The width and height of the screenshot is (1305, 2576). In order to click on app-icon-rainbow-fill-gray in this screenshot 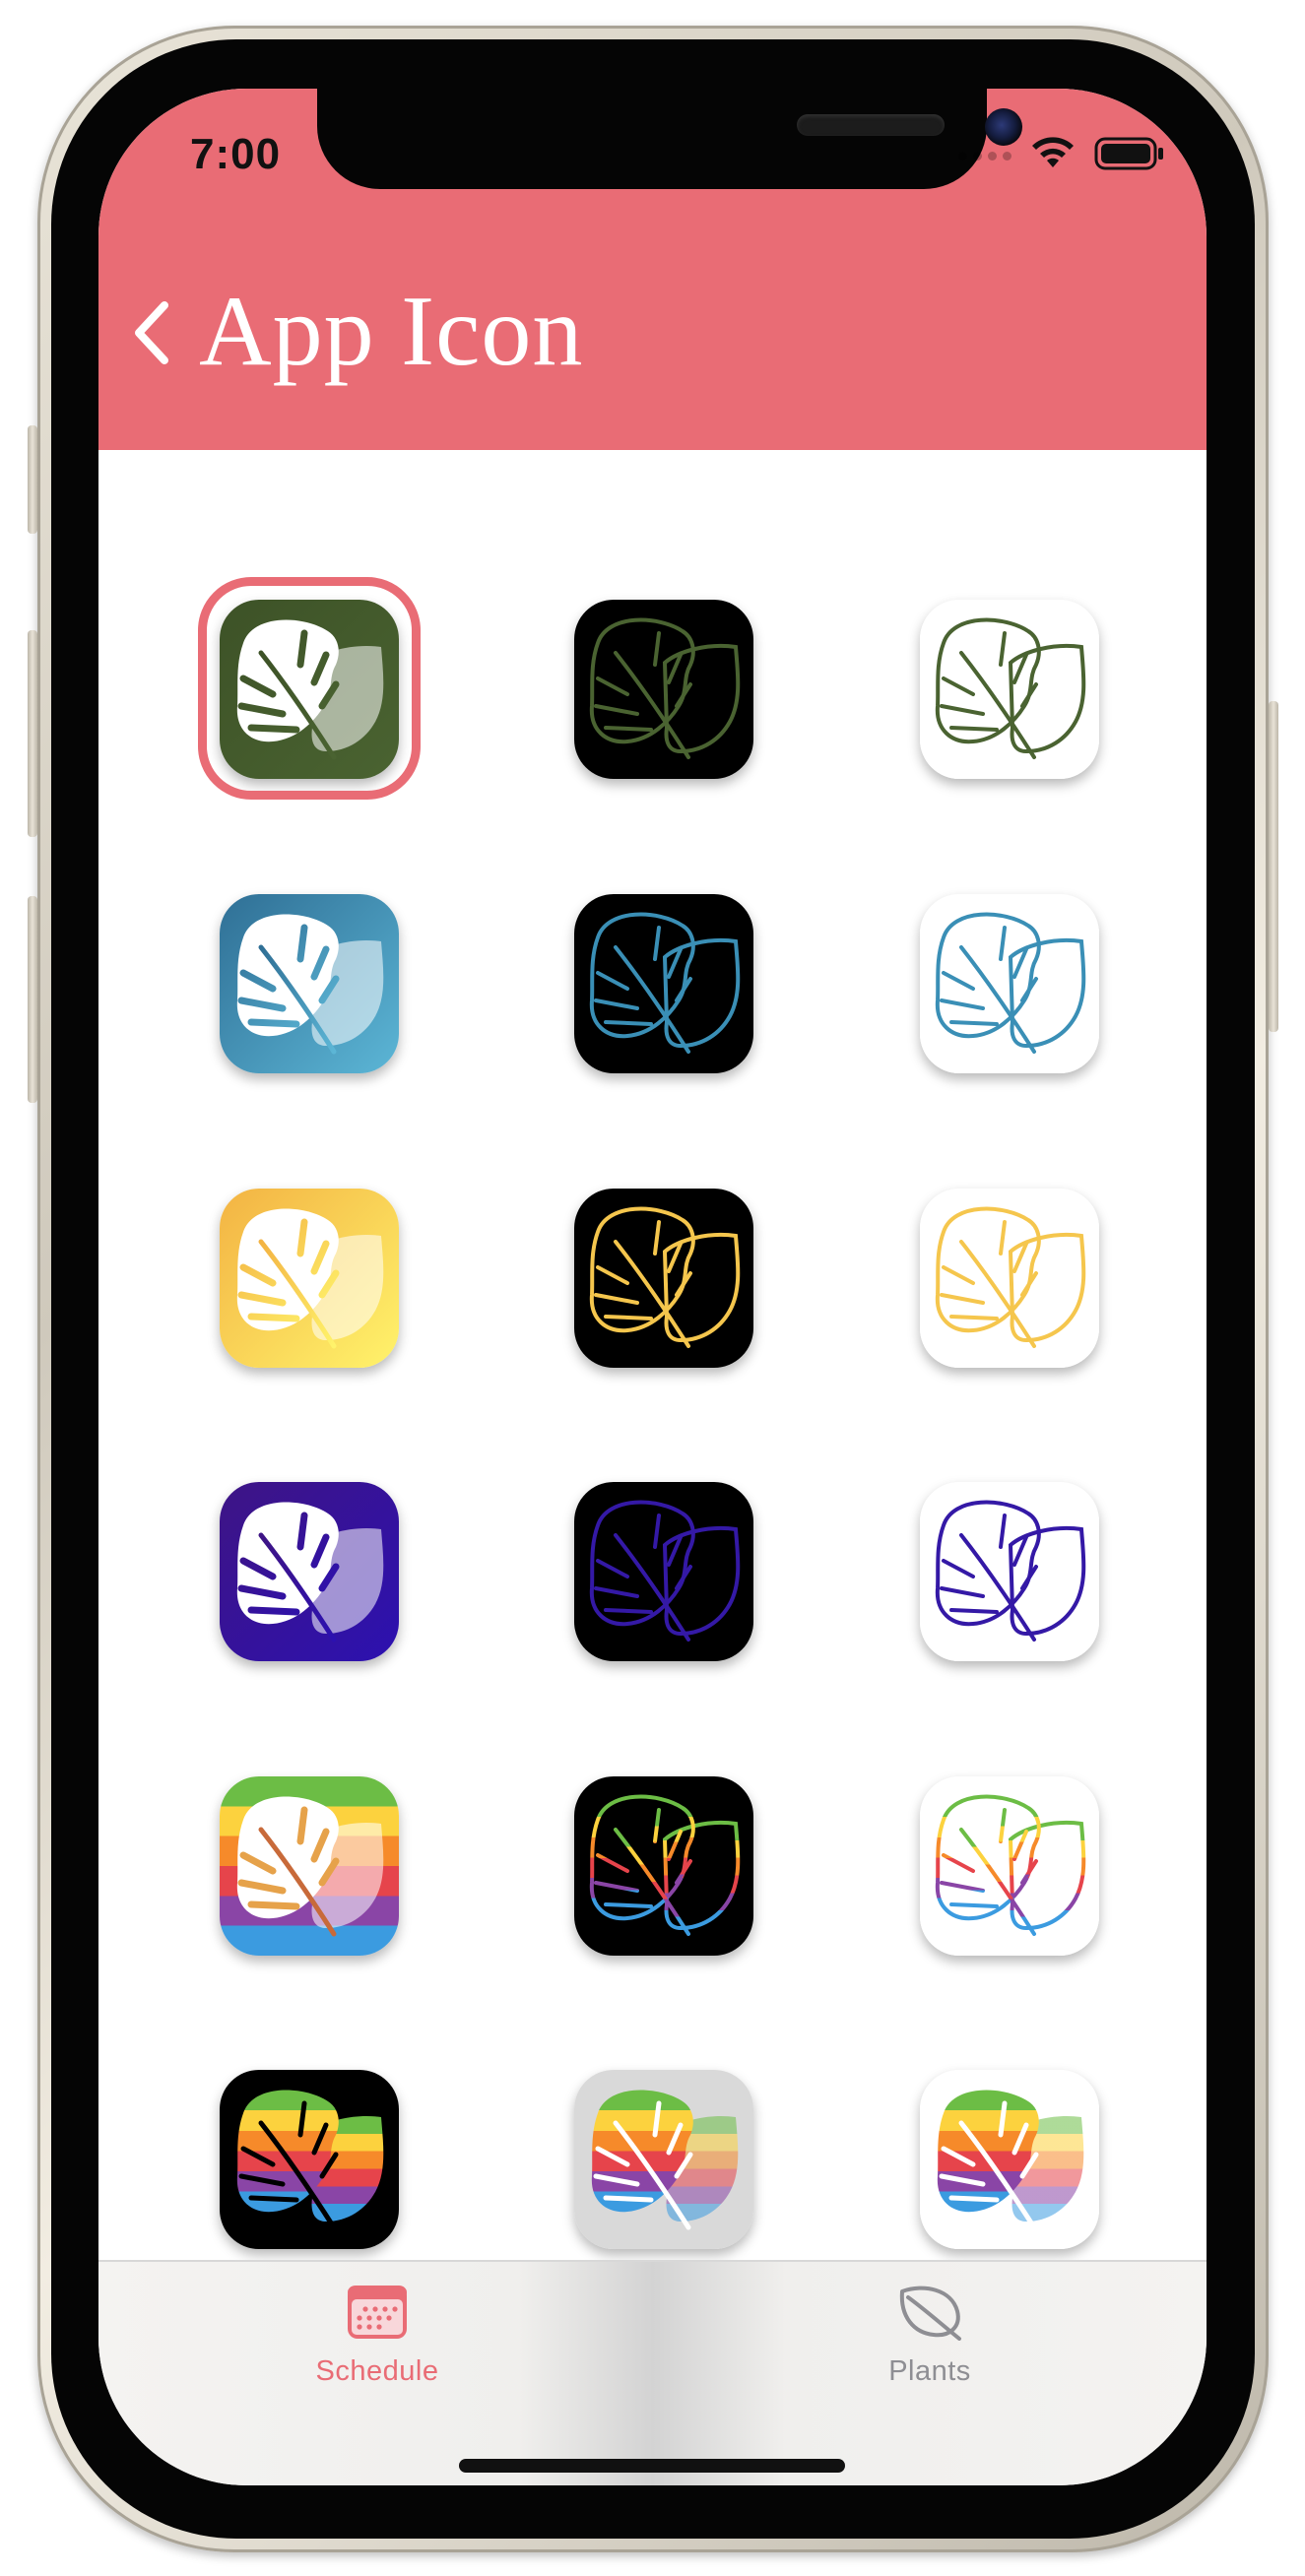, I will do `click(663, 2159)`.